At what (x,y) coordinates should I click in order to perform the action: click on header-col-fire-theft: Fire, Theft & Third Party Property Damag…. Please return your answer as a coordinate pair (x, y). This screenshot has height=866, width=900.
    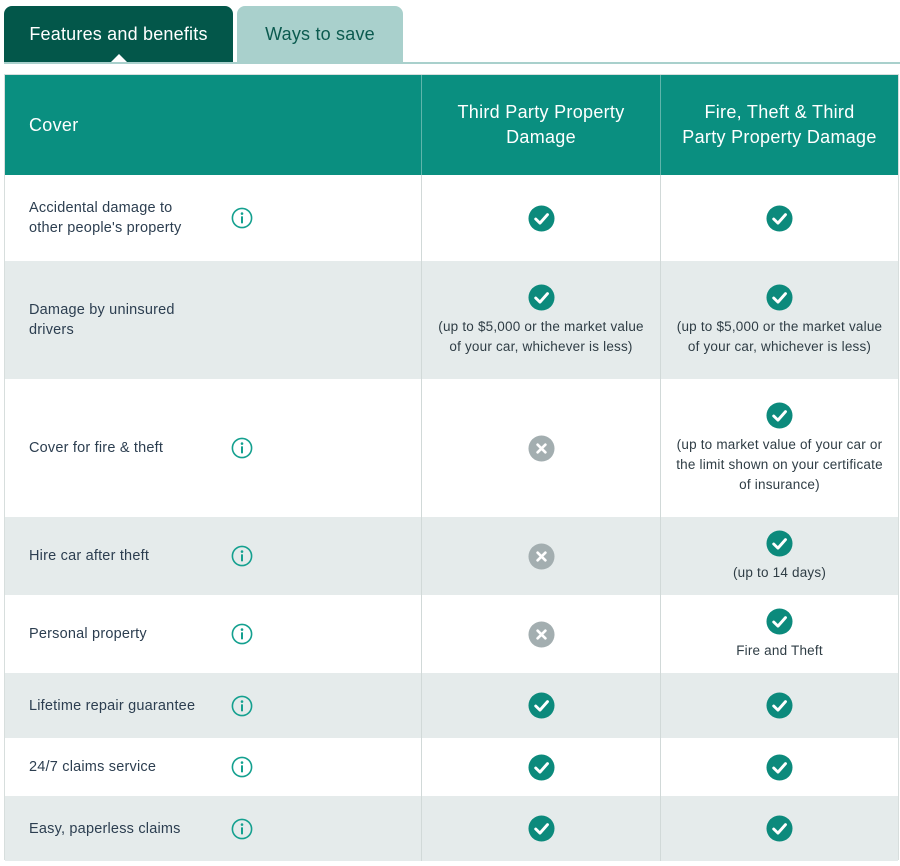
    Looking at the image, I should click on (779, 125).